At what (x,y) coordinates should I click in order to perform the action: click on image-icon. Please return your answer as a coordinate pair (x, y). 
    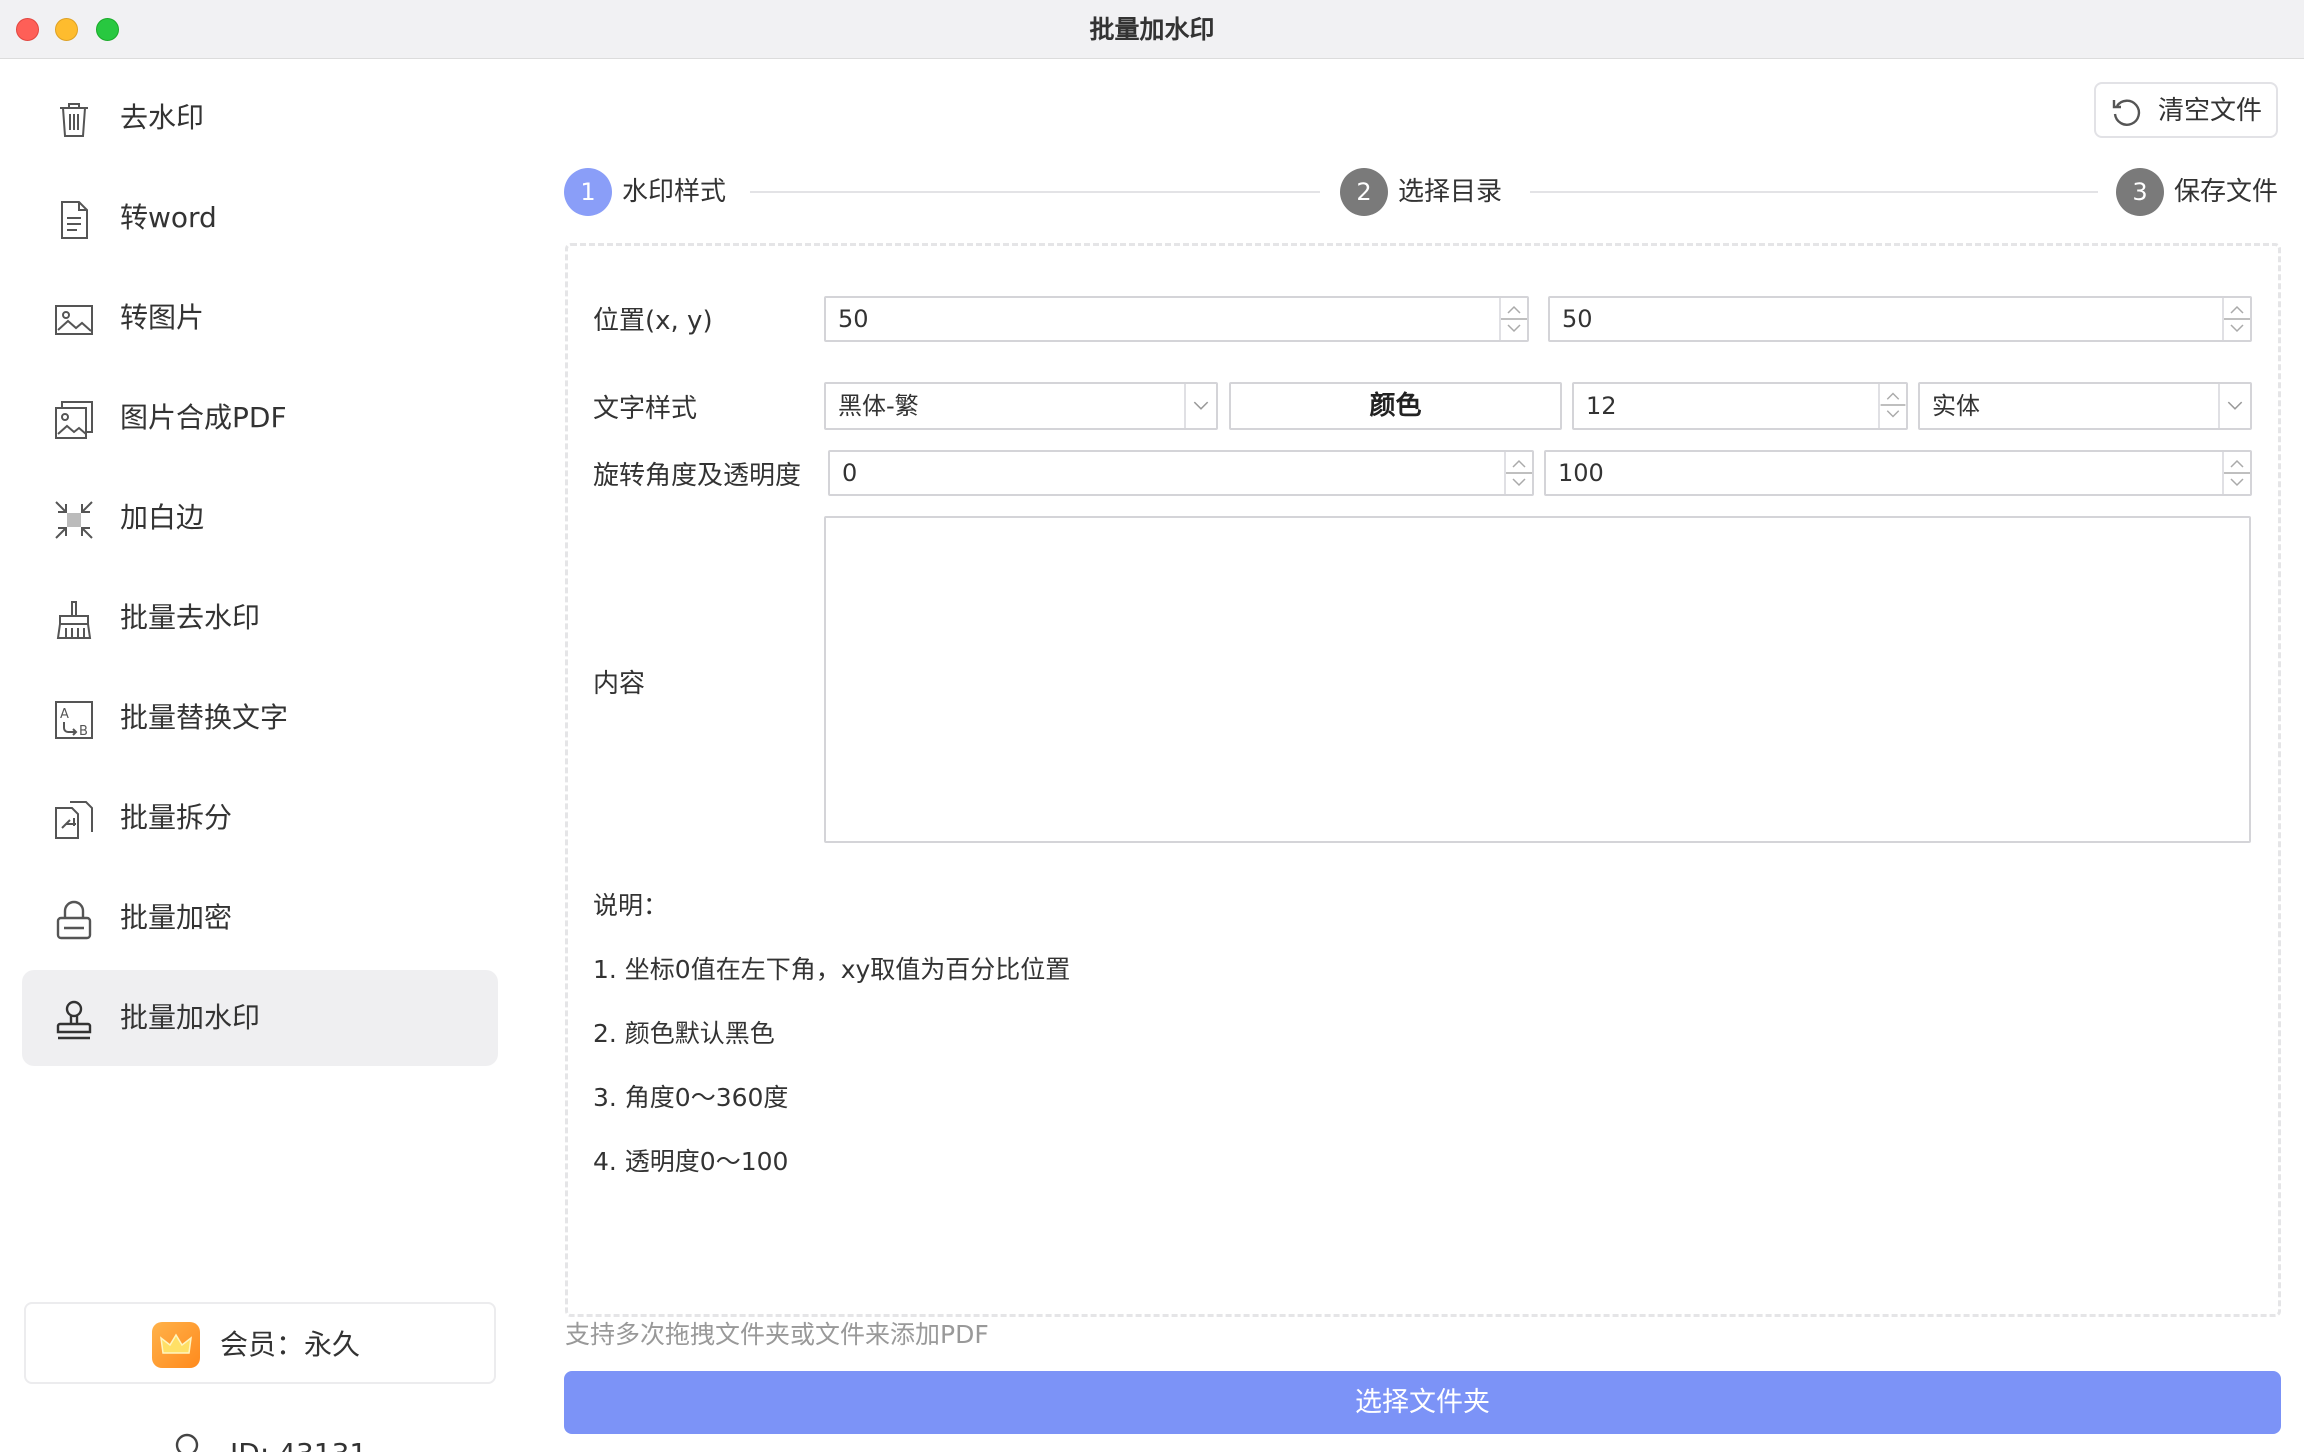
    Looking at the image, I should click on (74, 320).